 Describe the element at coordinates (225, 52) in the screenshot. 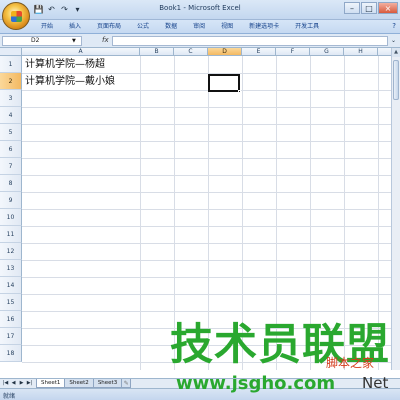

I see `column-header-d: D` at that location.